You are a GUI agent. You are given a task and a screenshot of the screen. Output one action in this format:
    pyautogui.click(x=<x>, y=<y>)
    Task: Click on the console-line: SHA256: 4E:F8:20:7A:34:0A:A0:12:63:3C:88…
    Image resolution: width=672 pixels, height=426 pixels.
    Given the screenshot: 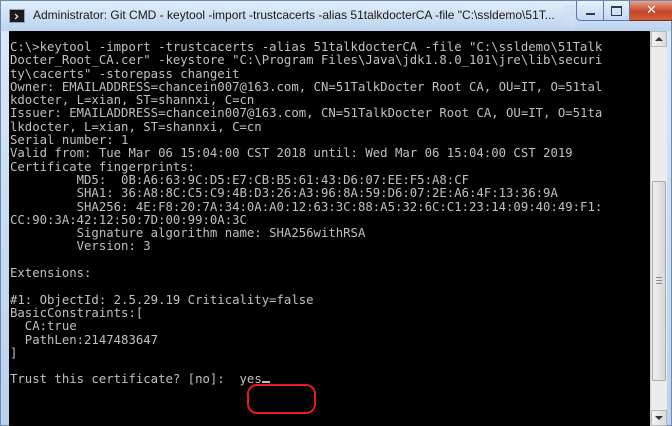 What is the action you would take?
    pyautogui.click(x=339, y=206)
    